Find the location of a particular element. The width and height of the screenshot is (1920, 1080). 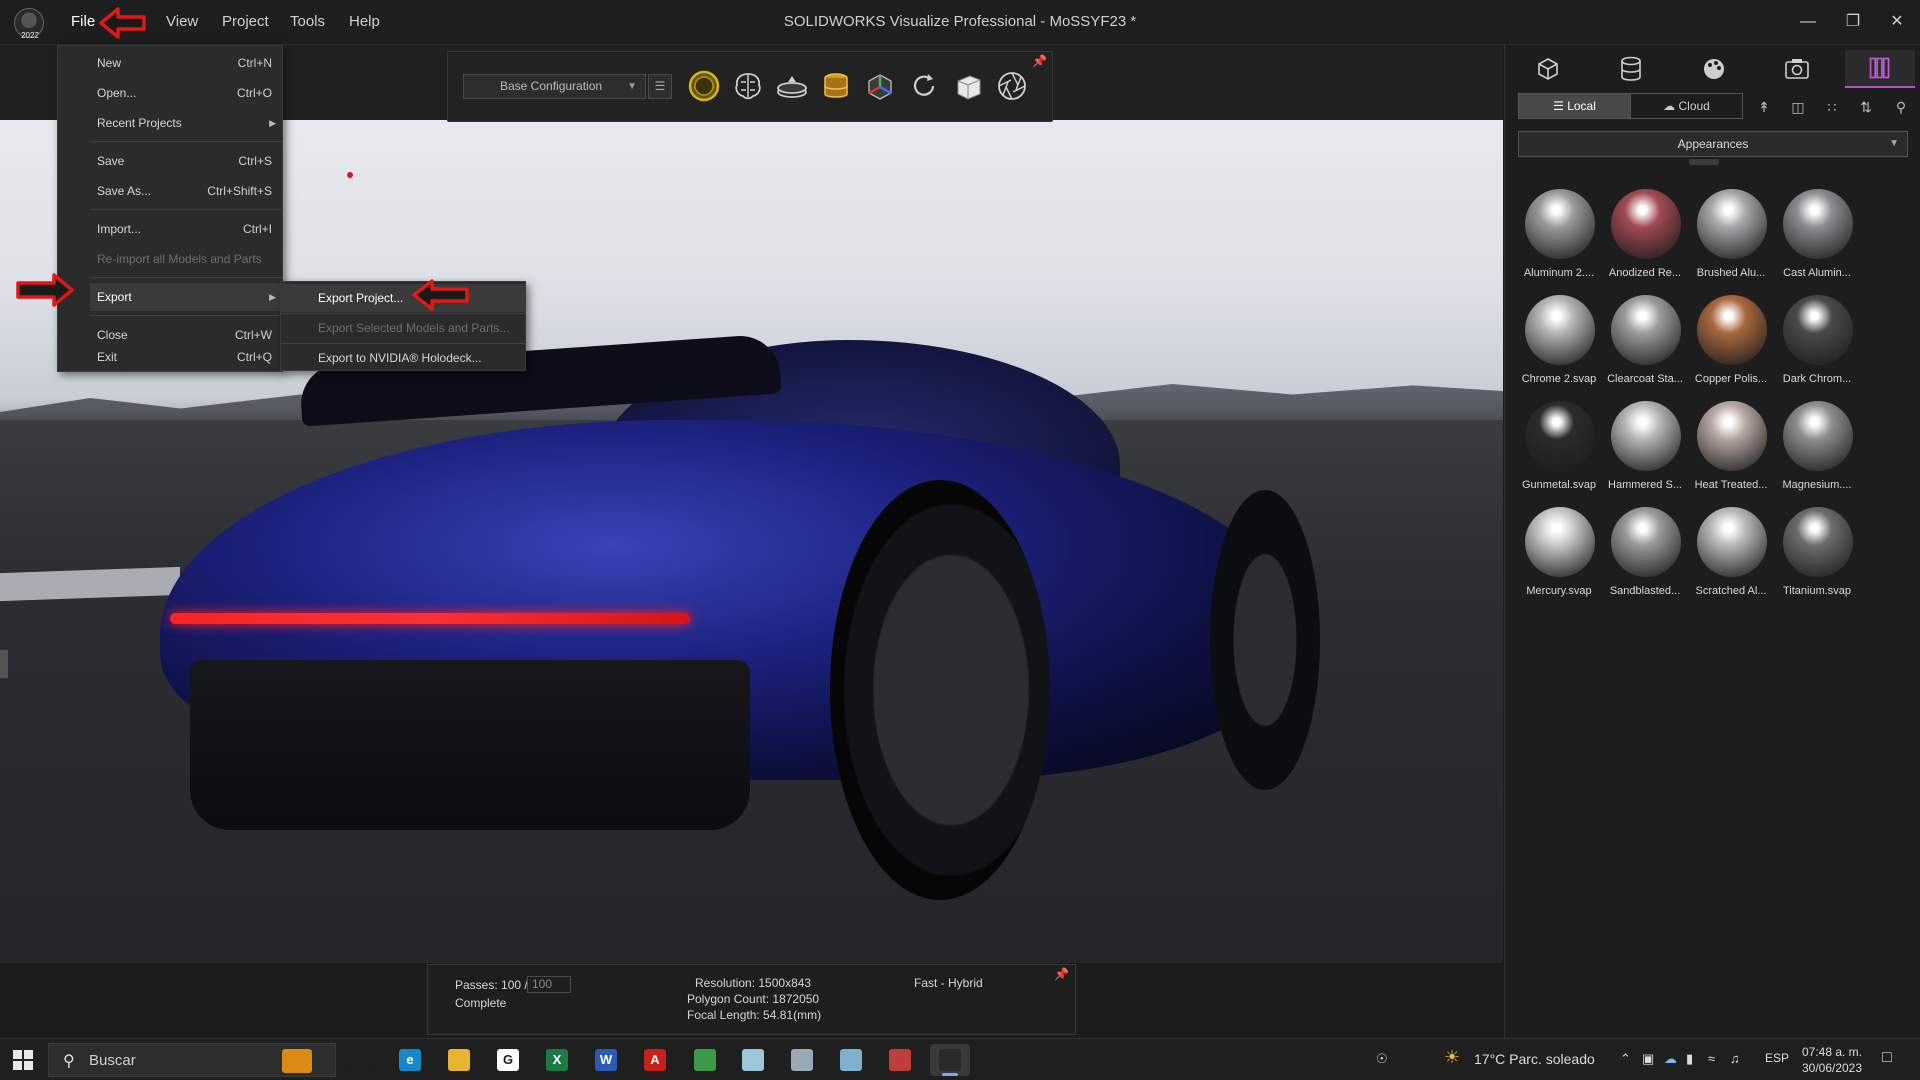

mail-app-icon is located at coordinates (802, 1060).